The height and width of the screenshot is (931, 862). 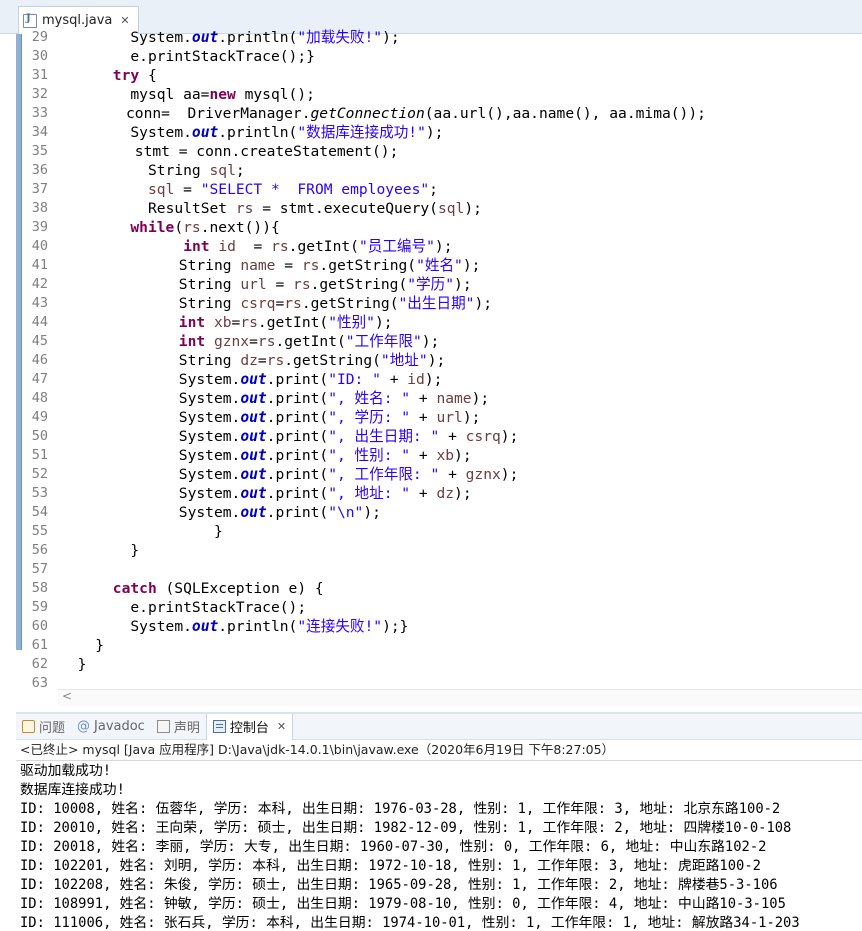 What do you see at coordinates (38, 531) in the screenshot?
I see `line-number: 55` at bounding box center [38, 531].